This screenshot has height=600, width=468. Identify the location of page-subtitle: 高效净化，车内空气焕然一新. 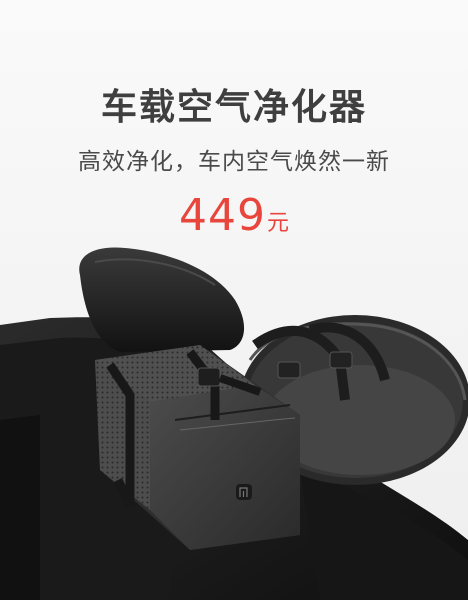
(234, 162).